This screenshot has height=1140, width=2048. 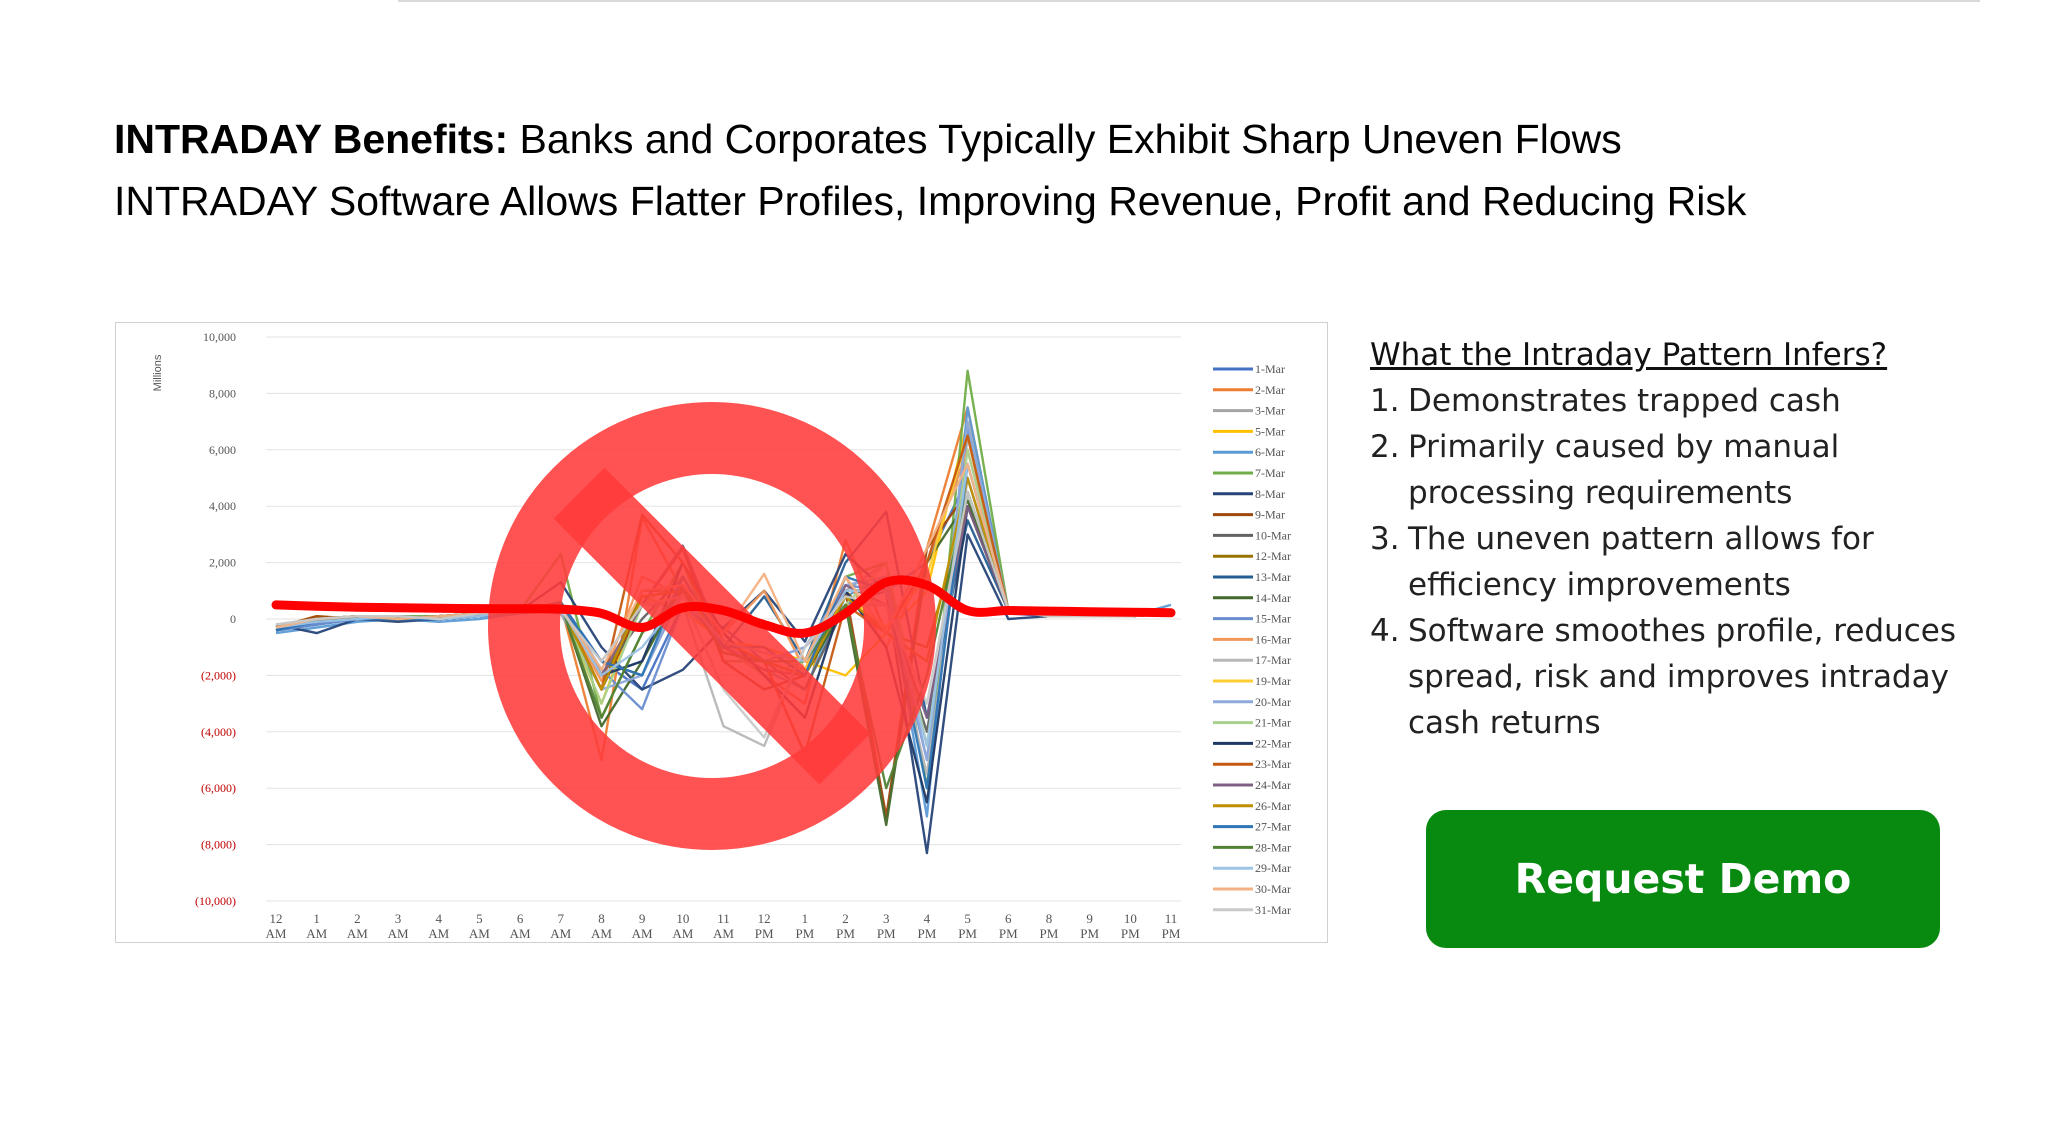 I want to click on y-tick-label: (2,000), so click(x=218, y=675).